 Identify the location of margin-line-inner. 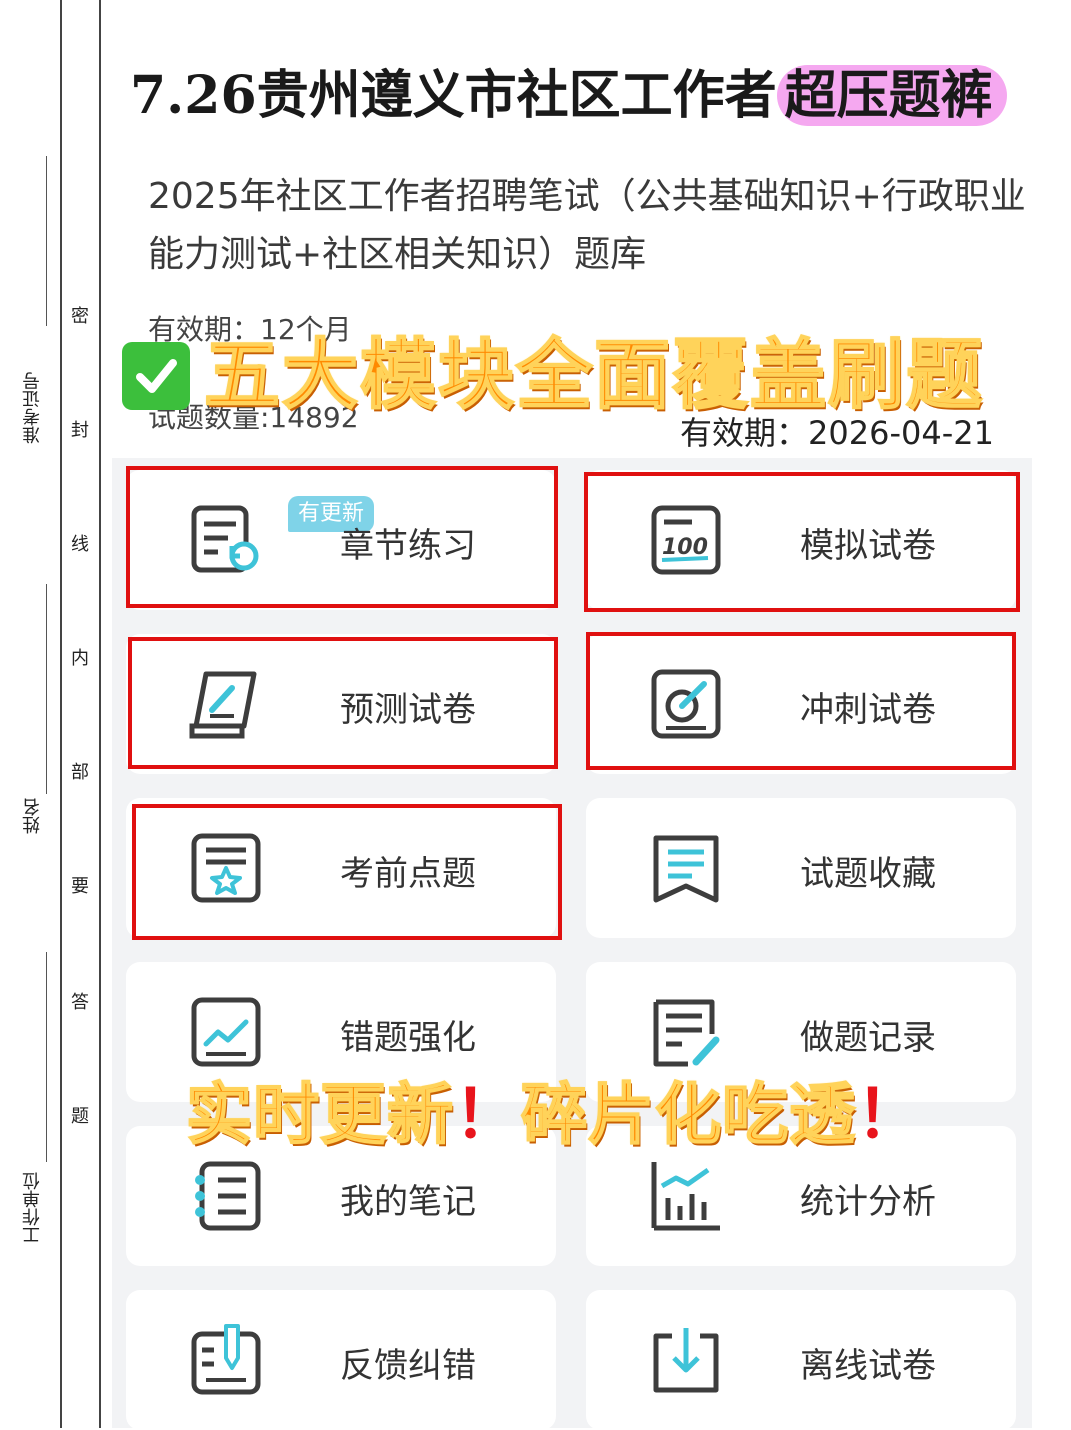
(100, 714).